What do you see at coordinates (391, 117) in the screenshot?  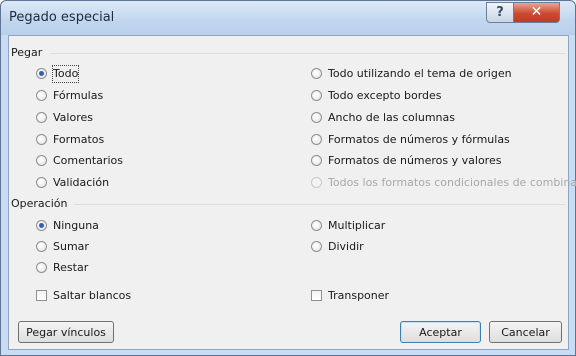 I see `radio-label: Ancho de las columnas` at bounding box center [391, 117].